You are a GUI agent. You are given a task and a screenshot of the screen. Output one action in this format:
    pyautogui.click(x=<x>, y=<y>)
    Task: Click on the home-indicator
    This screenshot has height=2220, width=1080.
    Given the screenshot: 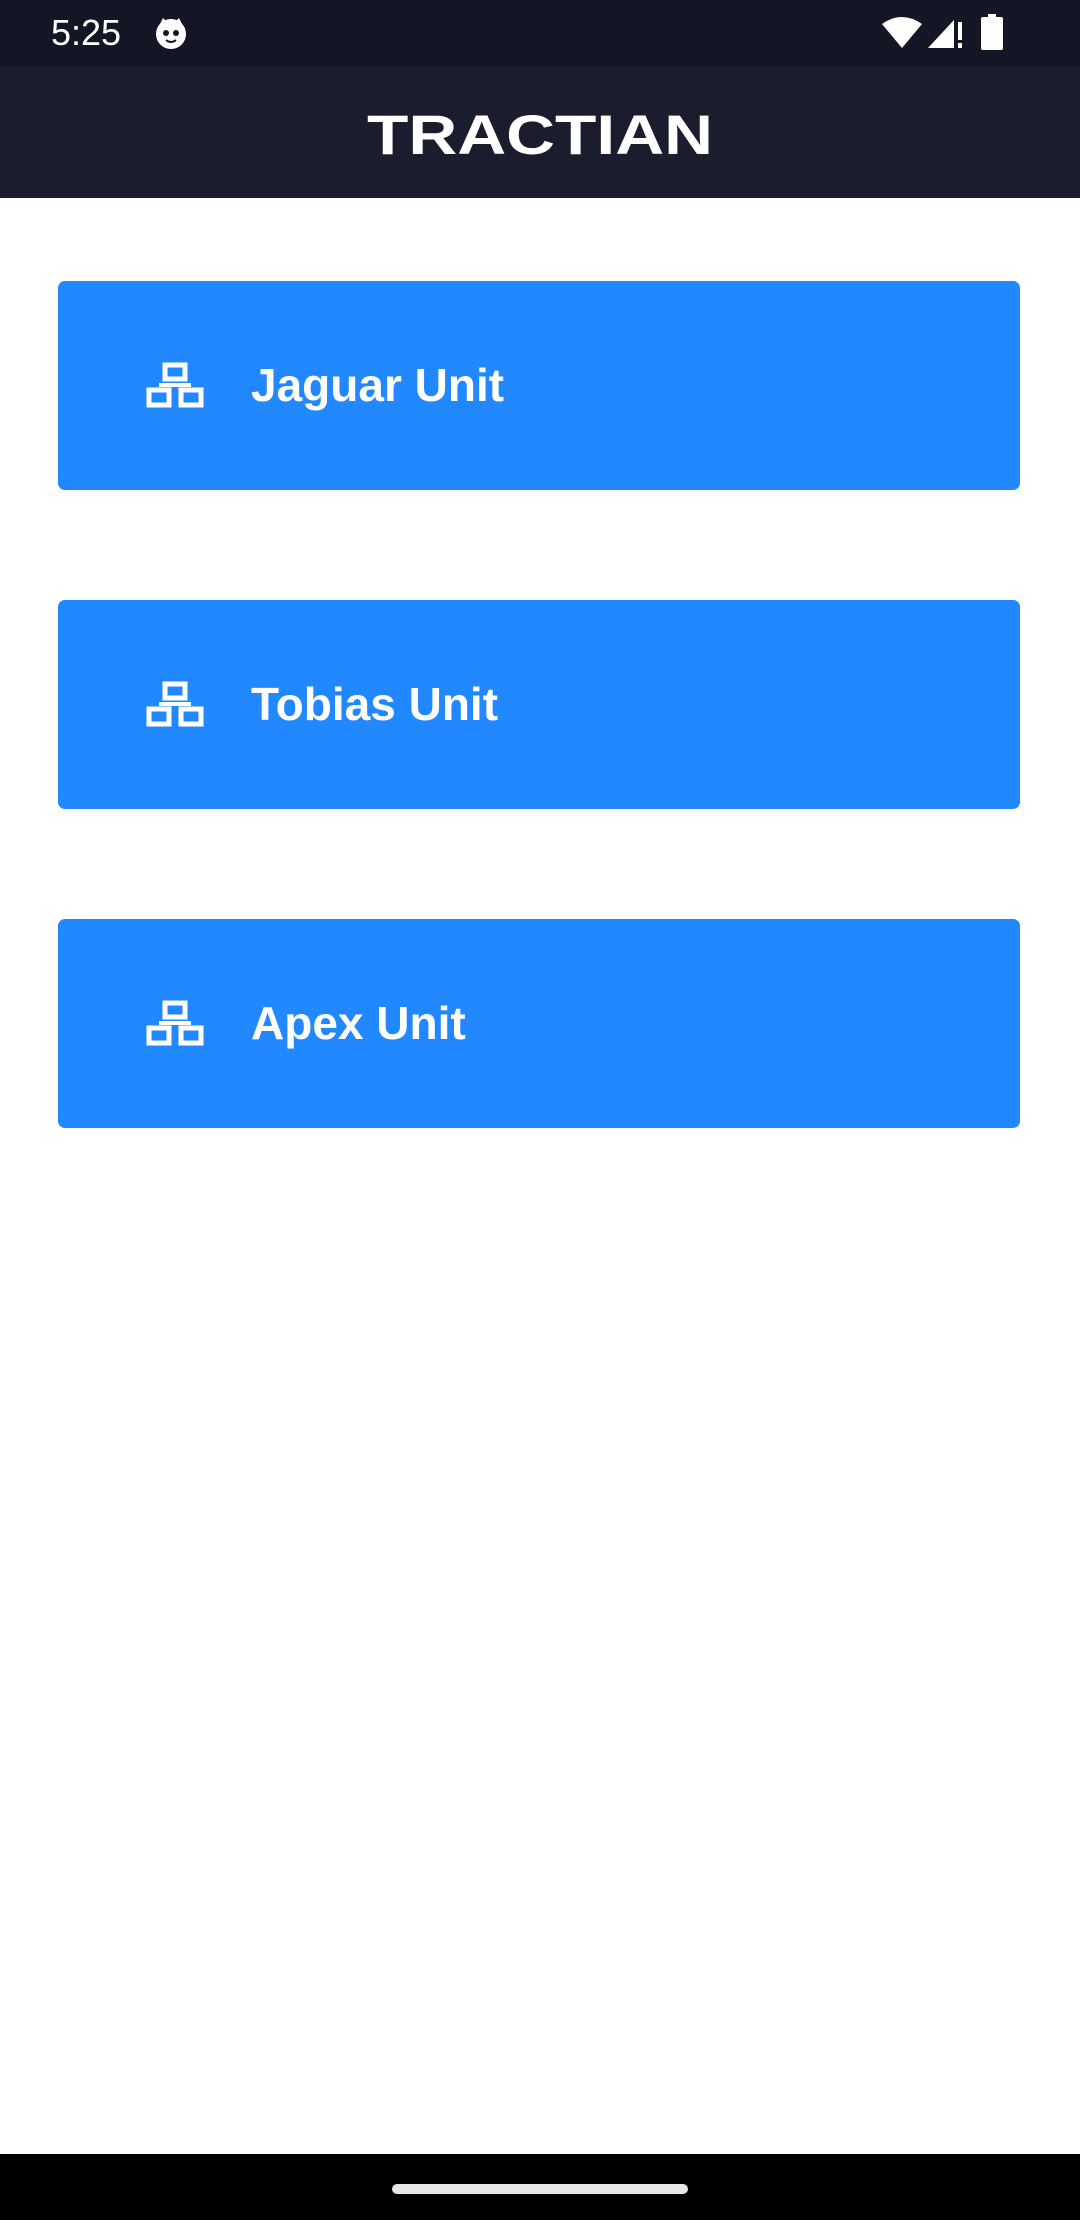 What is the action you would take?
    pyautogui.click(x=540, y=2189)
    